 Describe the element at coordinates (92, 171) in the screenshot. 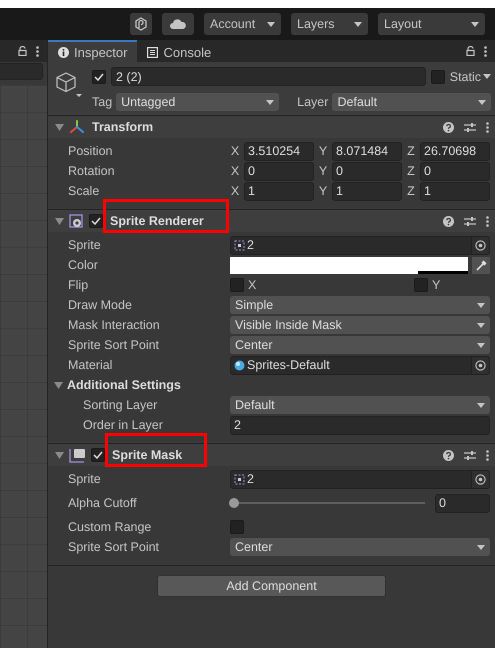

I see `field-label: Rotation` at that location.